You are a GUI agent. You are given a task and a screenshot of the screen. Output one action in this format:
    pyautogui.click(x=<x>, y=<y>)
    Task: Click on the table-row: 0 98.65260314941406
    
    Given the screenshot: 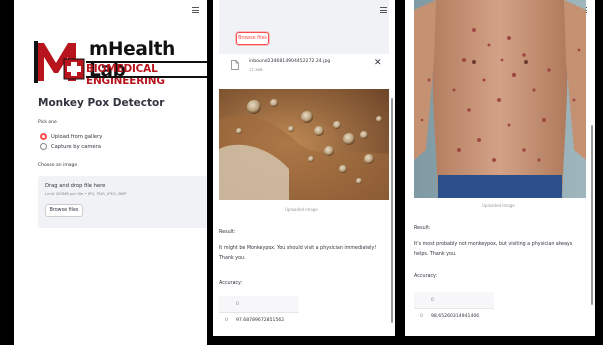 What is the action you would take?
    pyautogui.click(x=454, y=316)
    